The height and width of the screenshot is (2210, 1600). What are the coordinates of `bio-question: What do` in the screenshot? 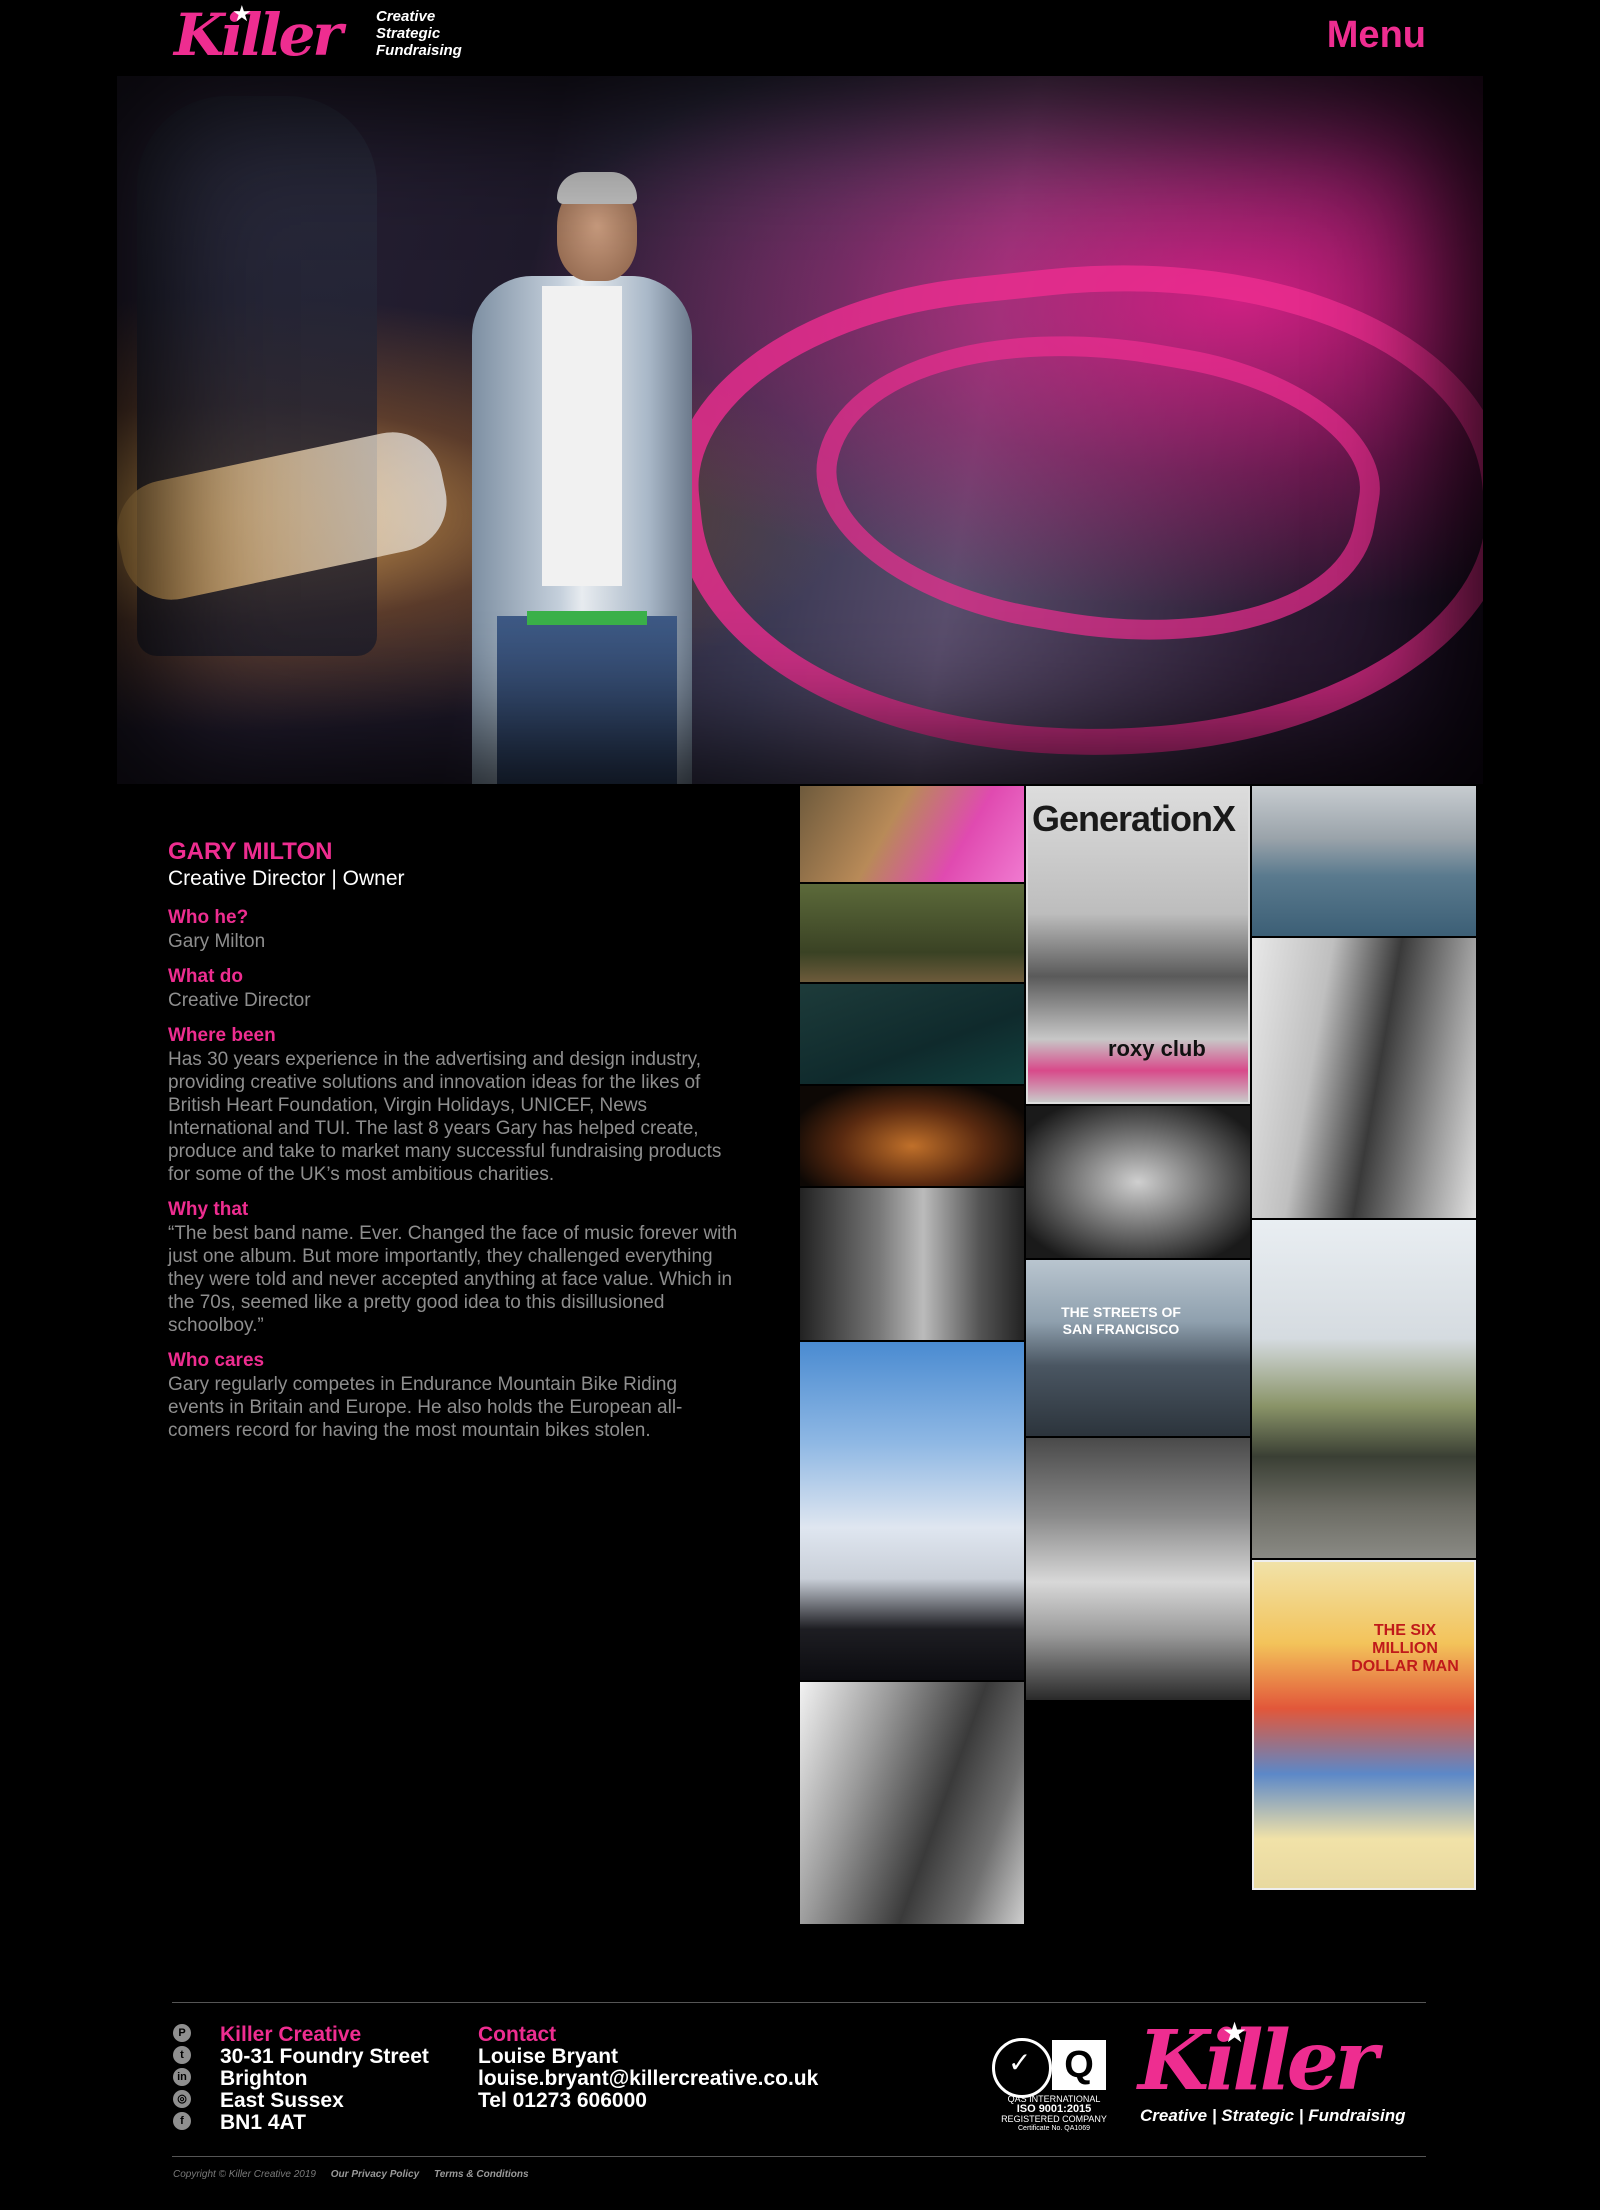 It's located at (205, 976).